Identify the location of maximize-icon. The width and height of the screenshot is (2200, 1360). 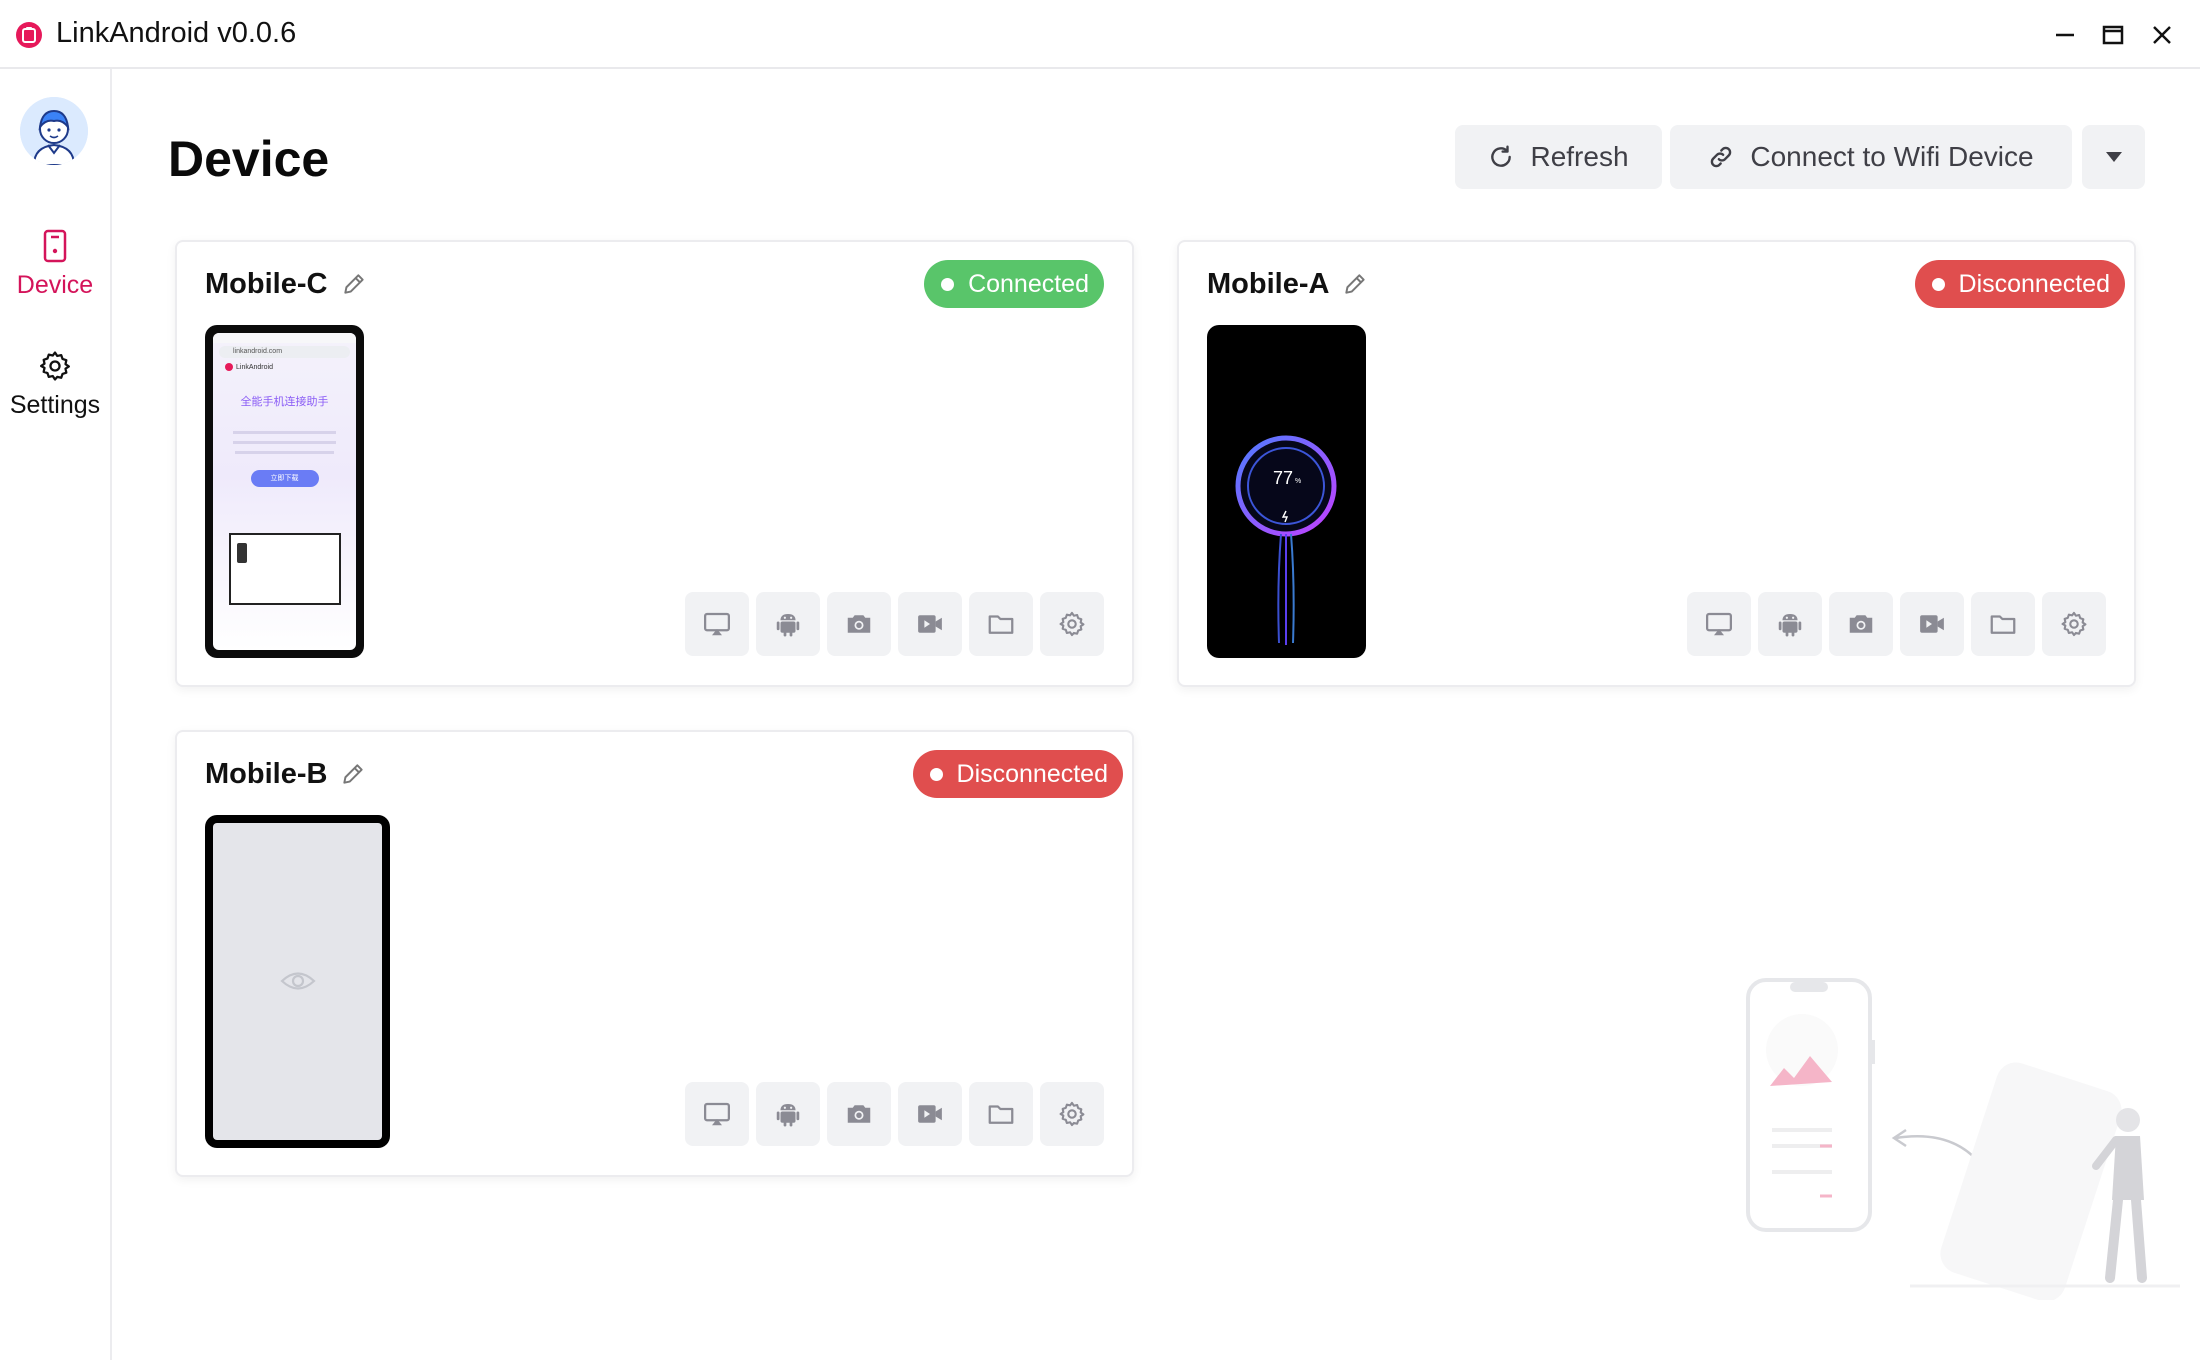
(2113, 35).